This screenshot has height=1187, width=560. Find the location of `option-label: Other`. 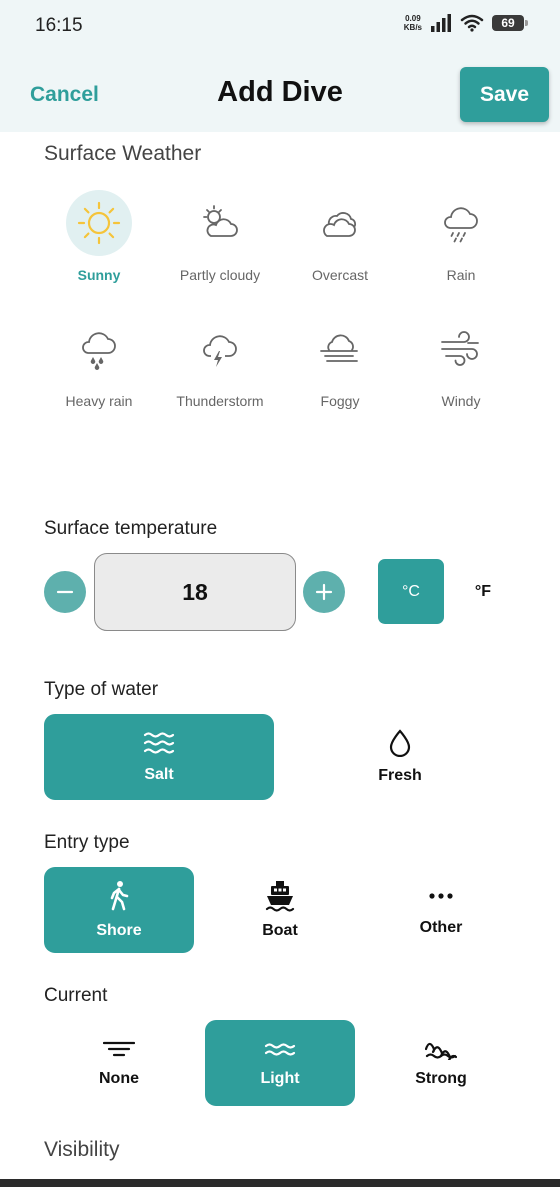

option-label: Other is located at coordinates (441, 927).